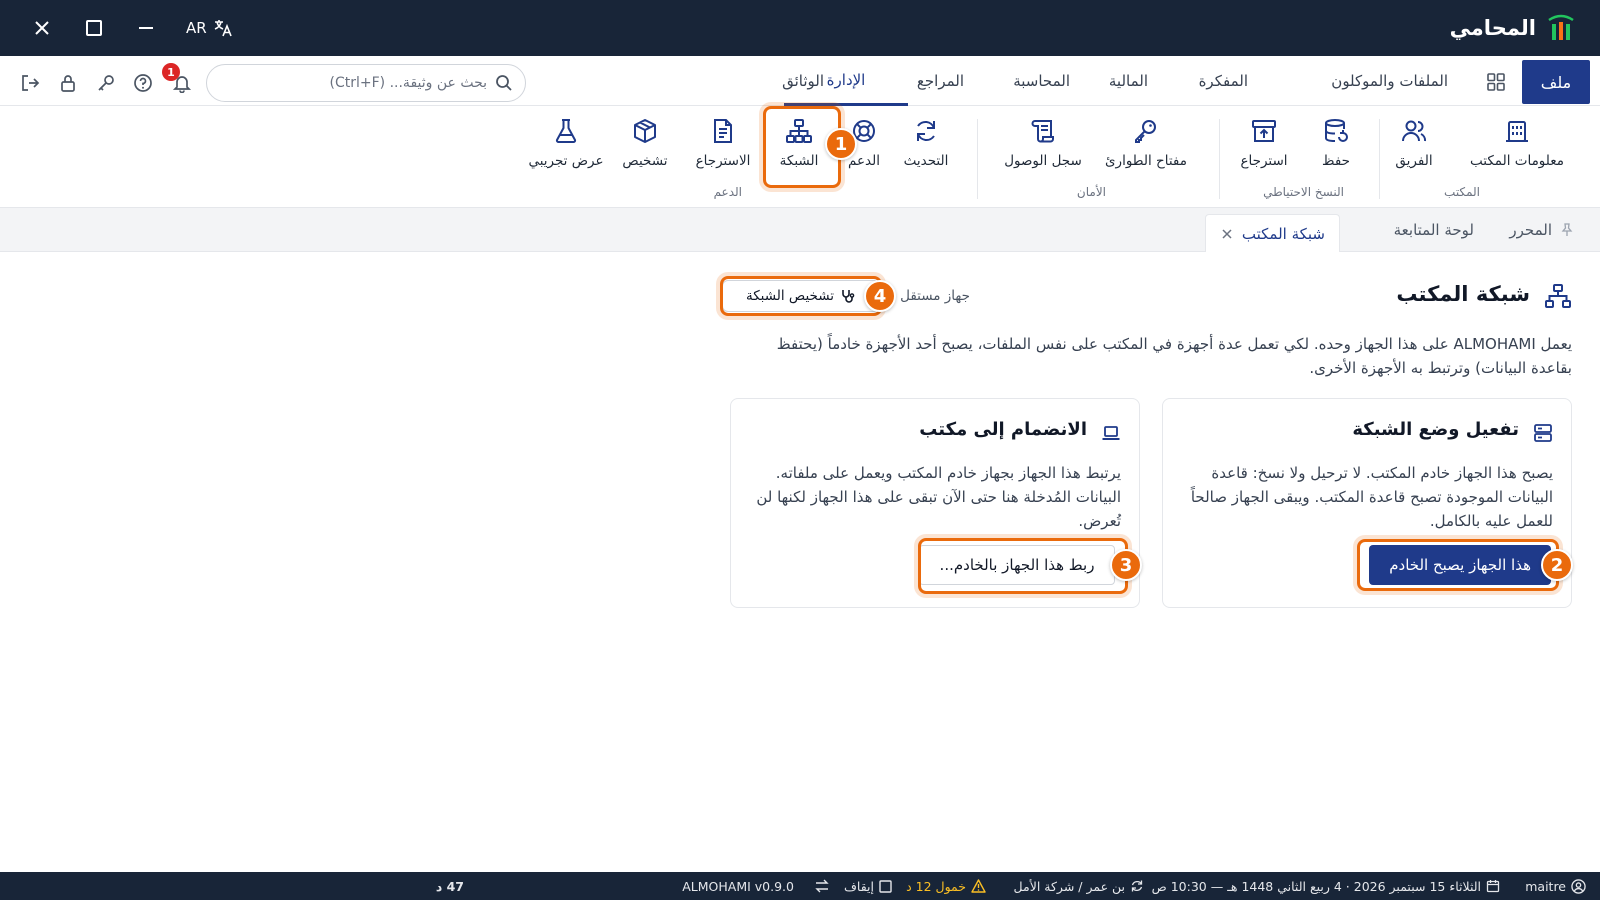  What do you see at coordinates (738, 886) in the screenshot?
I see `status-version: ALMOHAMI v0.9.0` at bounding box center [738, 886].